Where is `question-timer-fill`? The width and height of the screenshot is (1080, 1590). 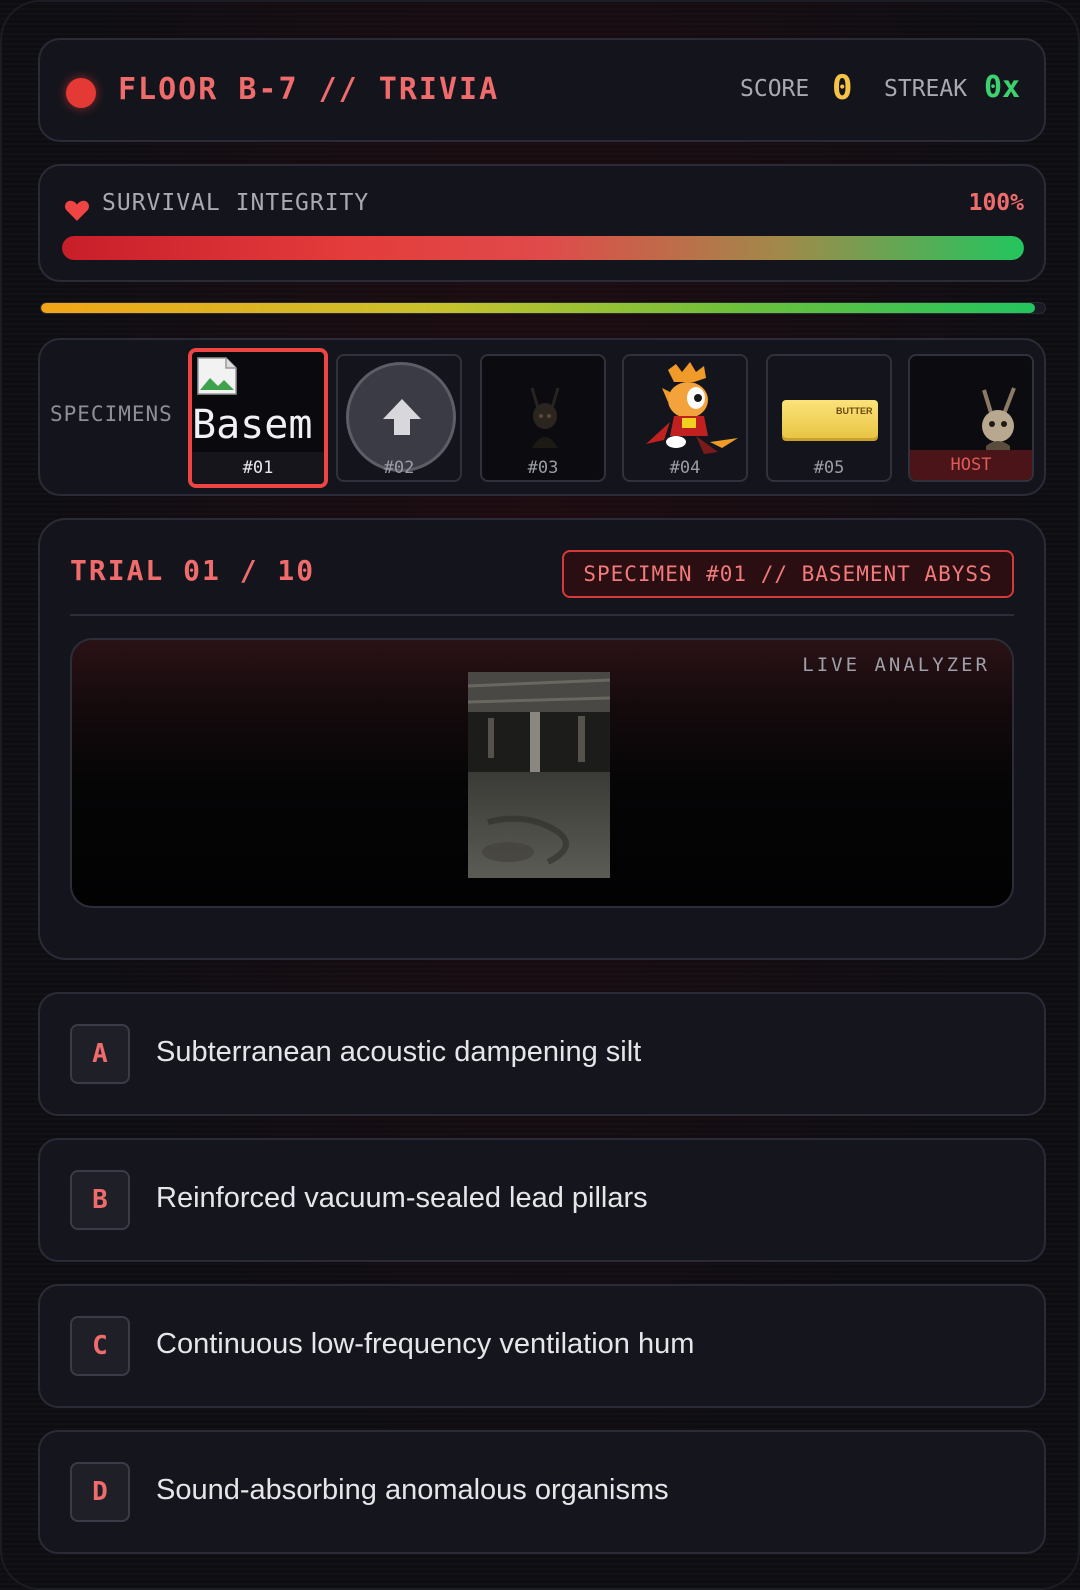
question-timer-fill is located at coordinates (538, 308).